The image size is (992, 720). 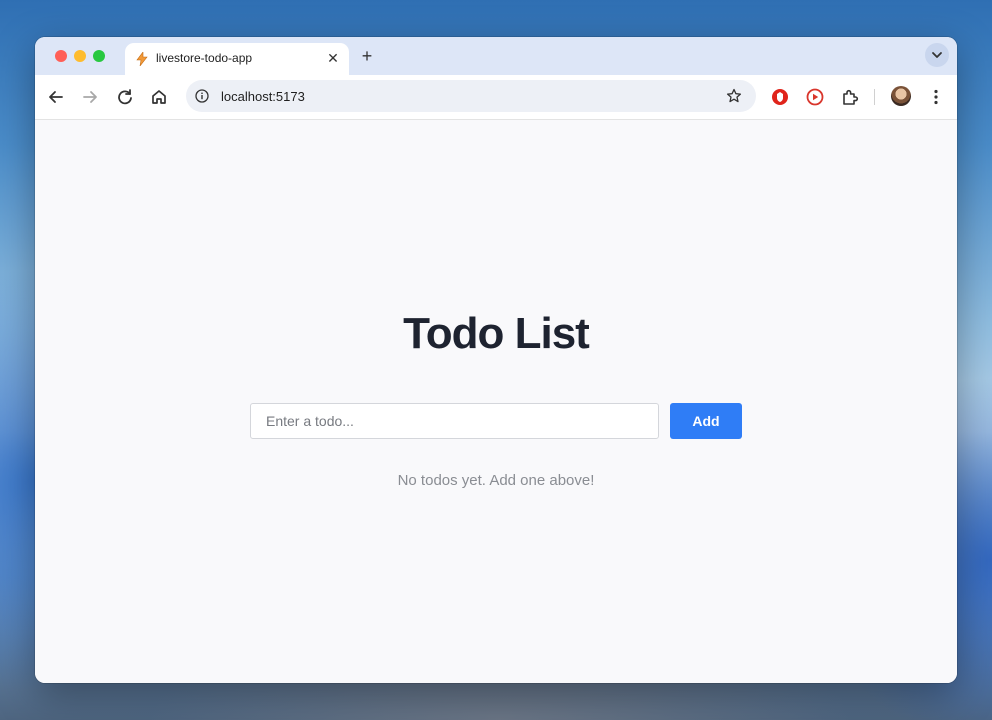 I want to click on tab-strip: livestore-todo-app ✕ +, so click(x=496, y=56).